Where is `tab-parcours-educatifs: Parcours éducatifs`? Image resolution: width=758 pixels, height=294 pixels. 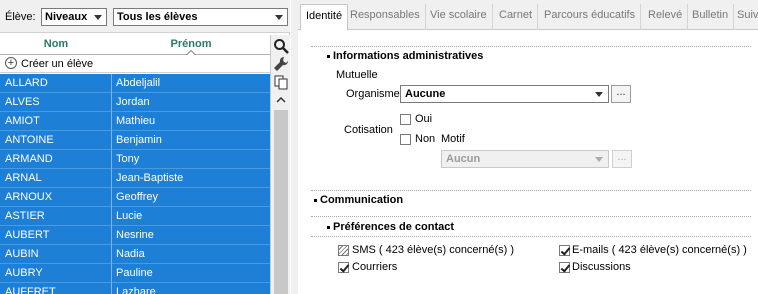
tab-parcours-educatifs: Parcours éducatifs is located at coordinates (590, 17).